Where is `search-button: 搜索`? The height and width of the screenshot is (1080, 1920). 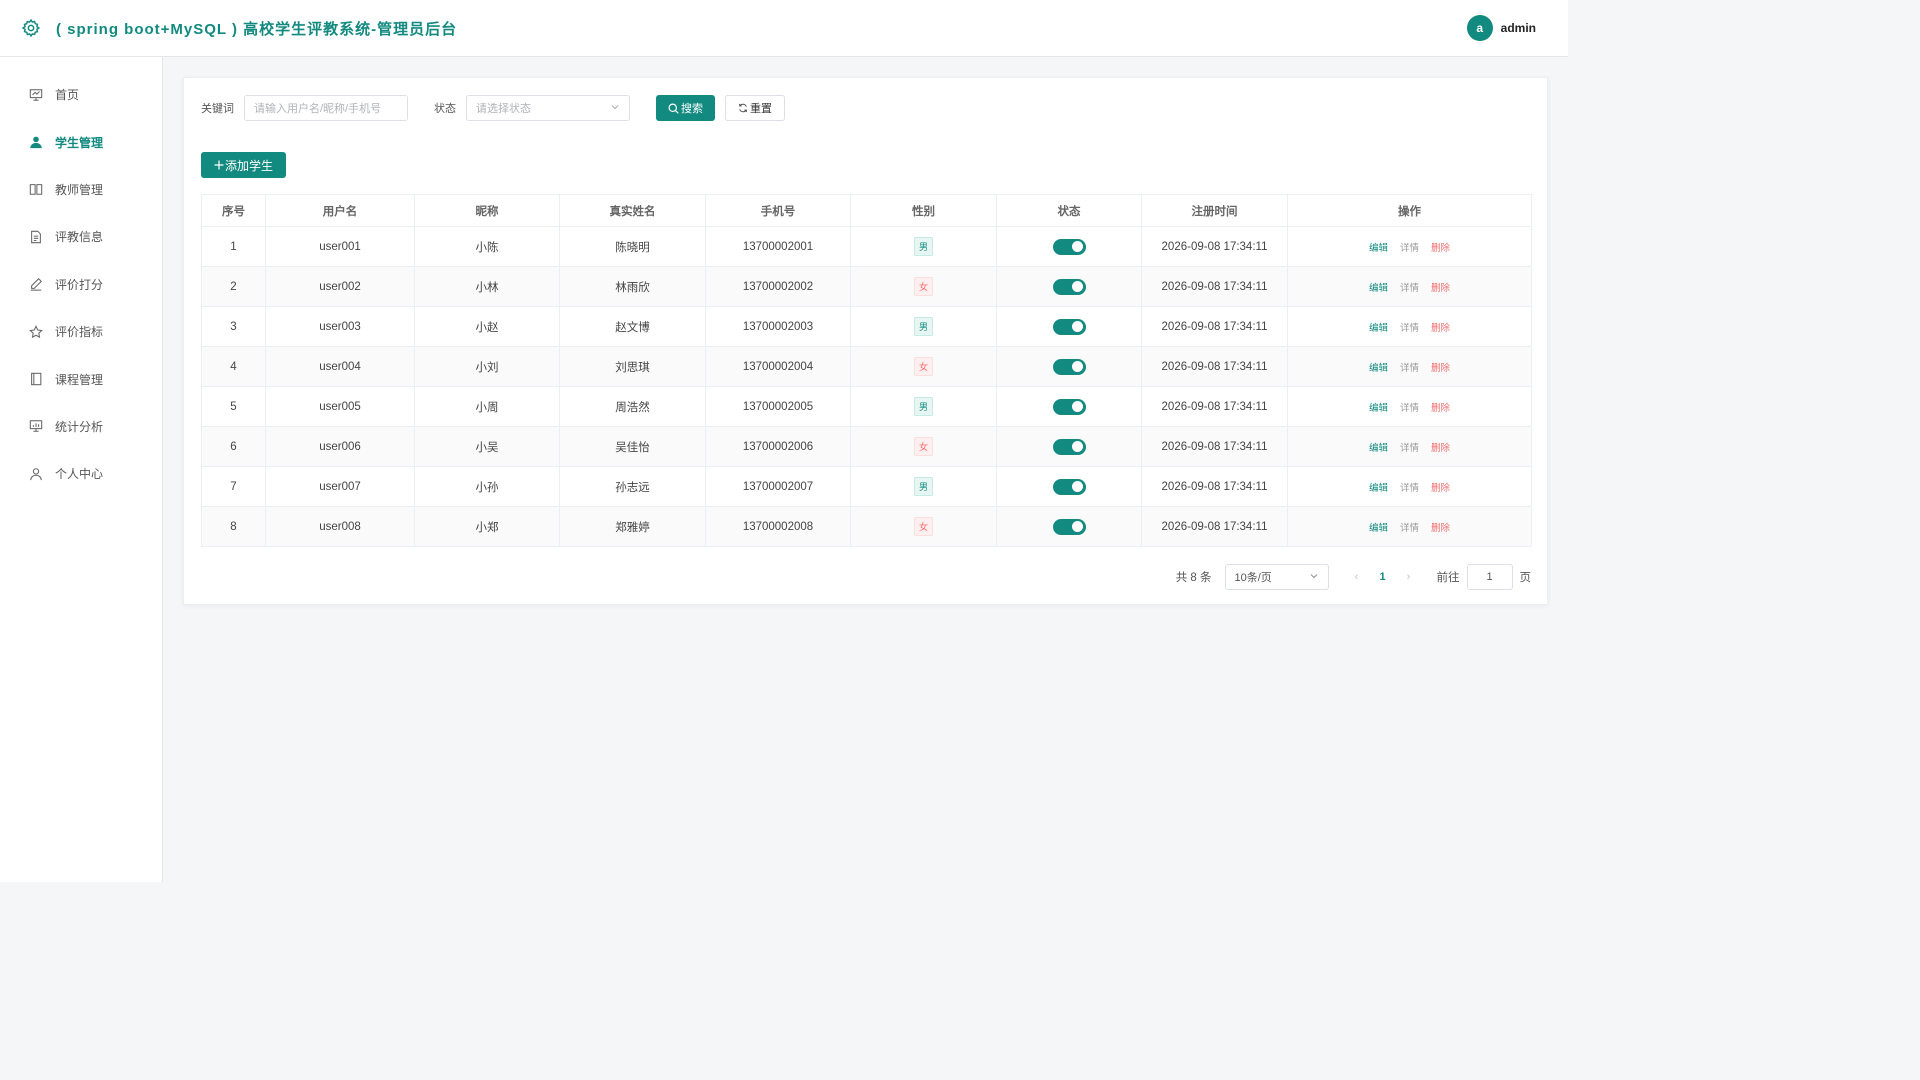 search-button: 搜索 is located at coordinates (685, 108).